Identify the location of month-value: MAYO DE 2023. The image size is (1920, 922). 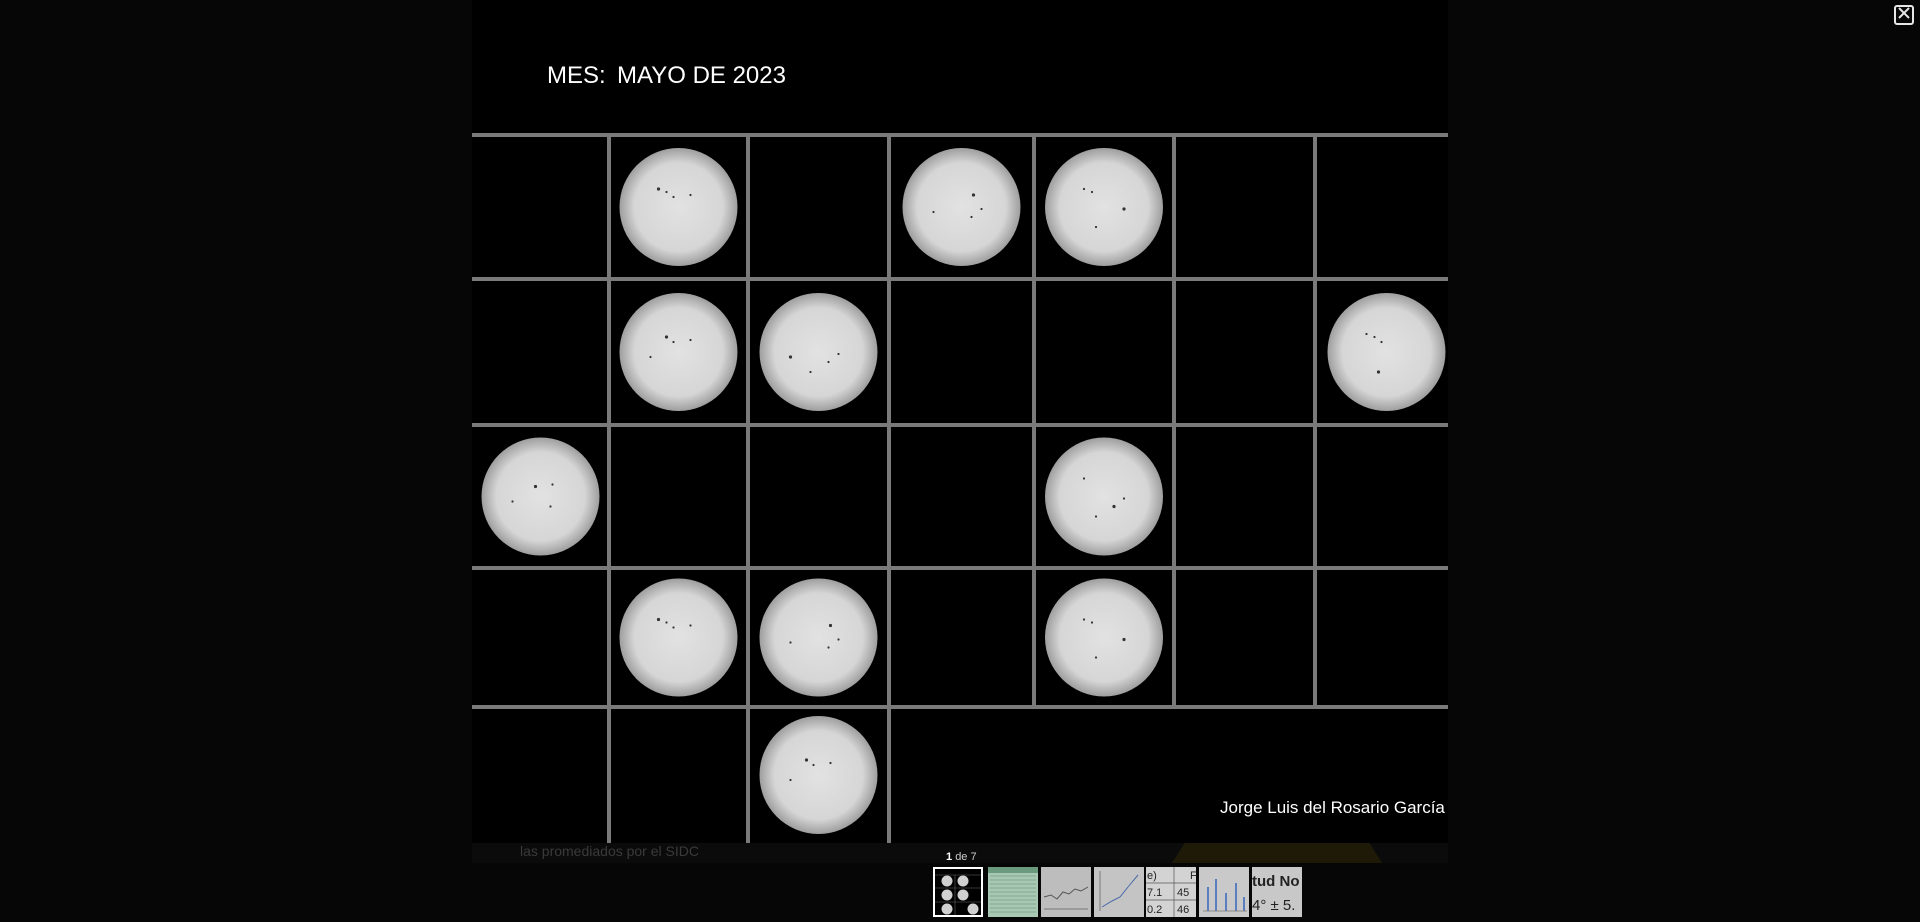
(701, 75).